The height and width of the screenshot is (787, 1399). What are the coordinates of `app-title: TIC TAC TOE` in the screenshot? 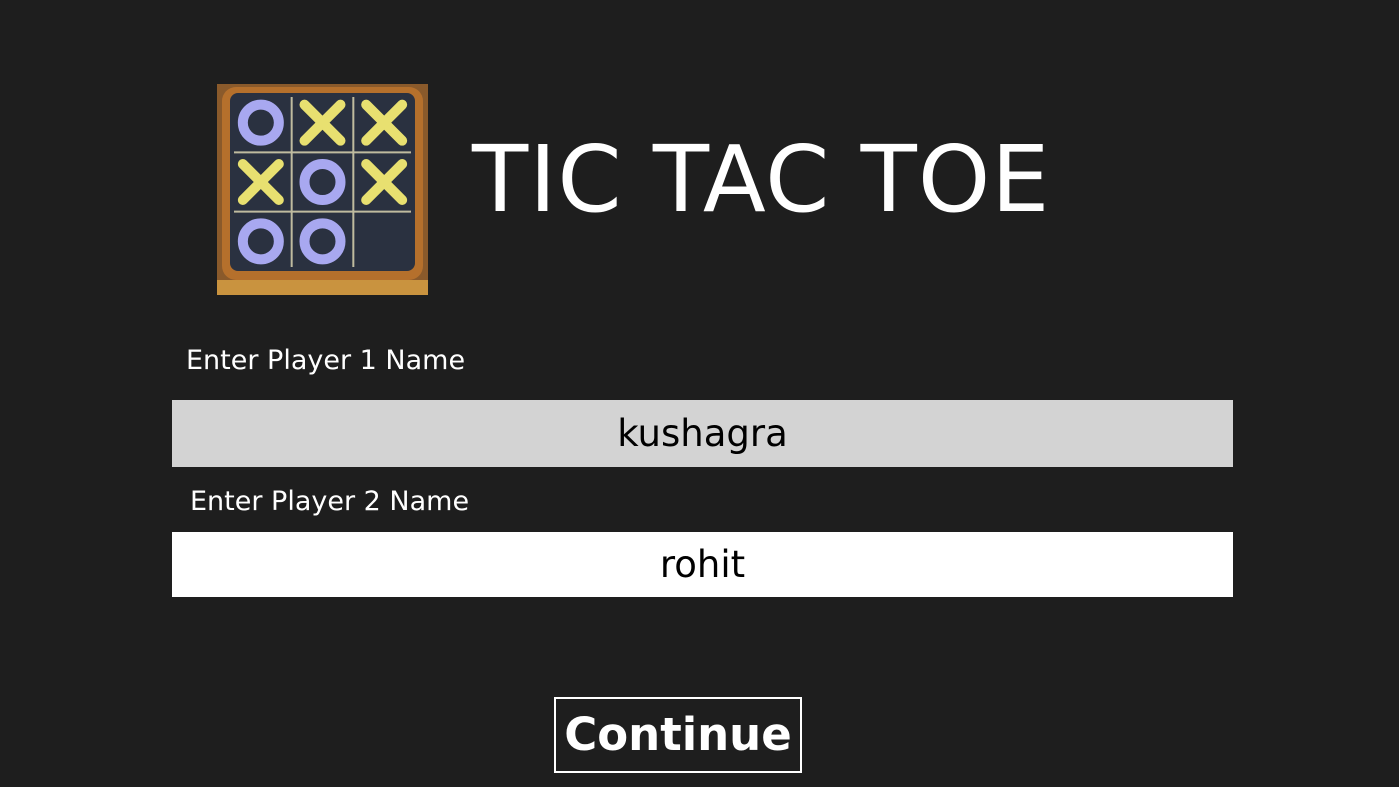 It's located at (761, 179).